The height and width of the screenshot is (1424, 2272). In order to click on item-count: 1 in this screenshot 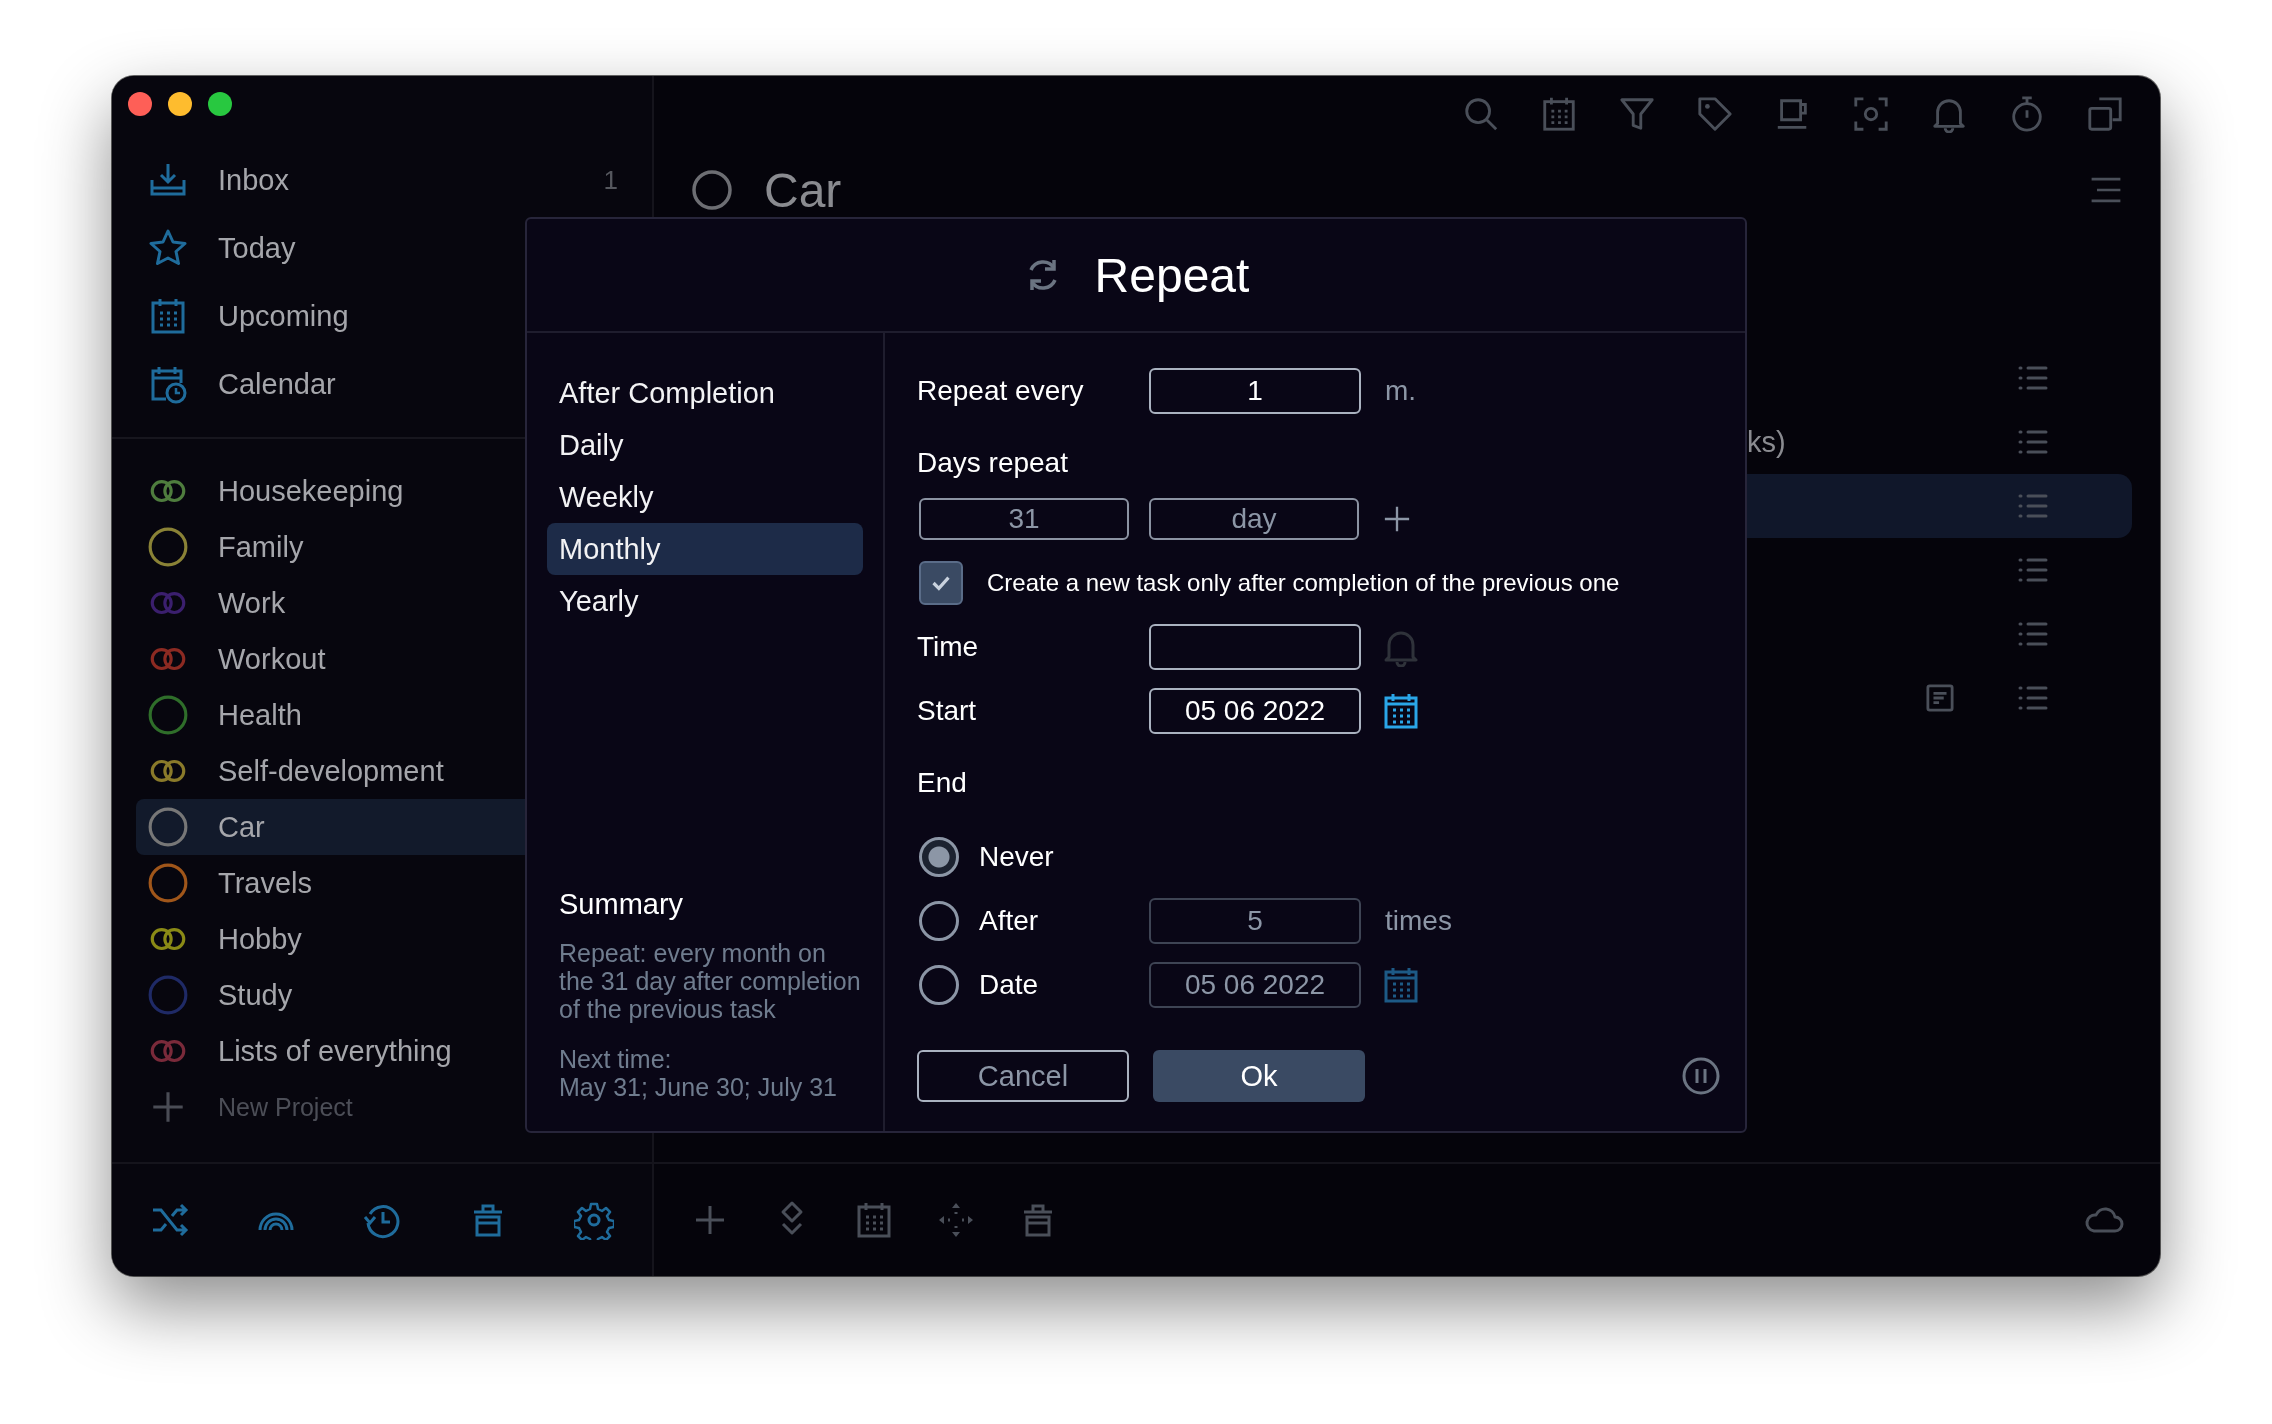, I will do `click(610, 180)`.